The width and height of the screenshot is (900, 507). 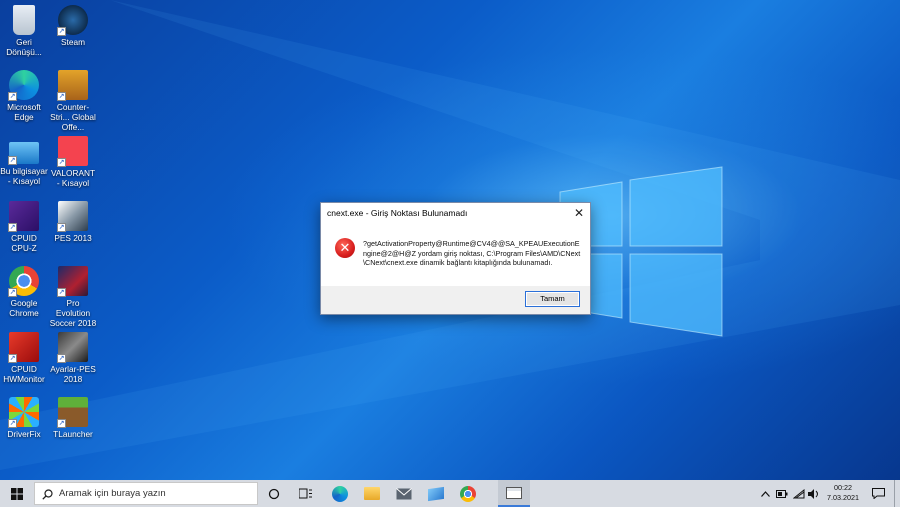 I want to click on dialog-title: cnext.exe - Giriş Noktası Bulunamadı, so click(x=397, y=213).